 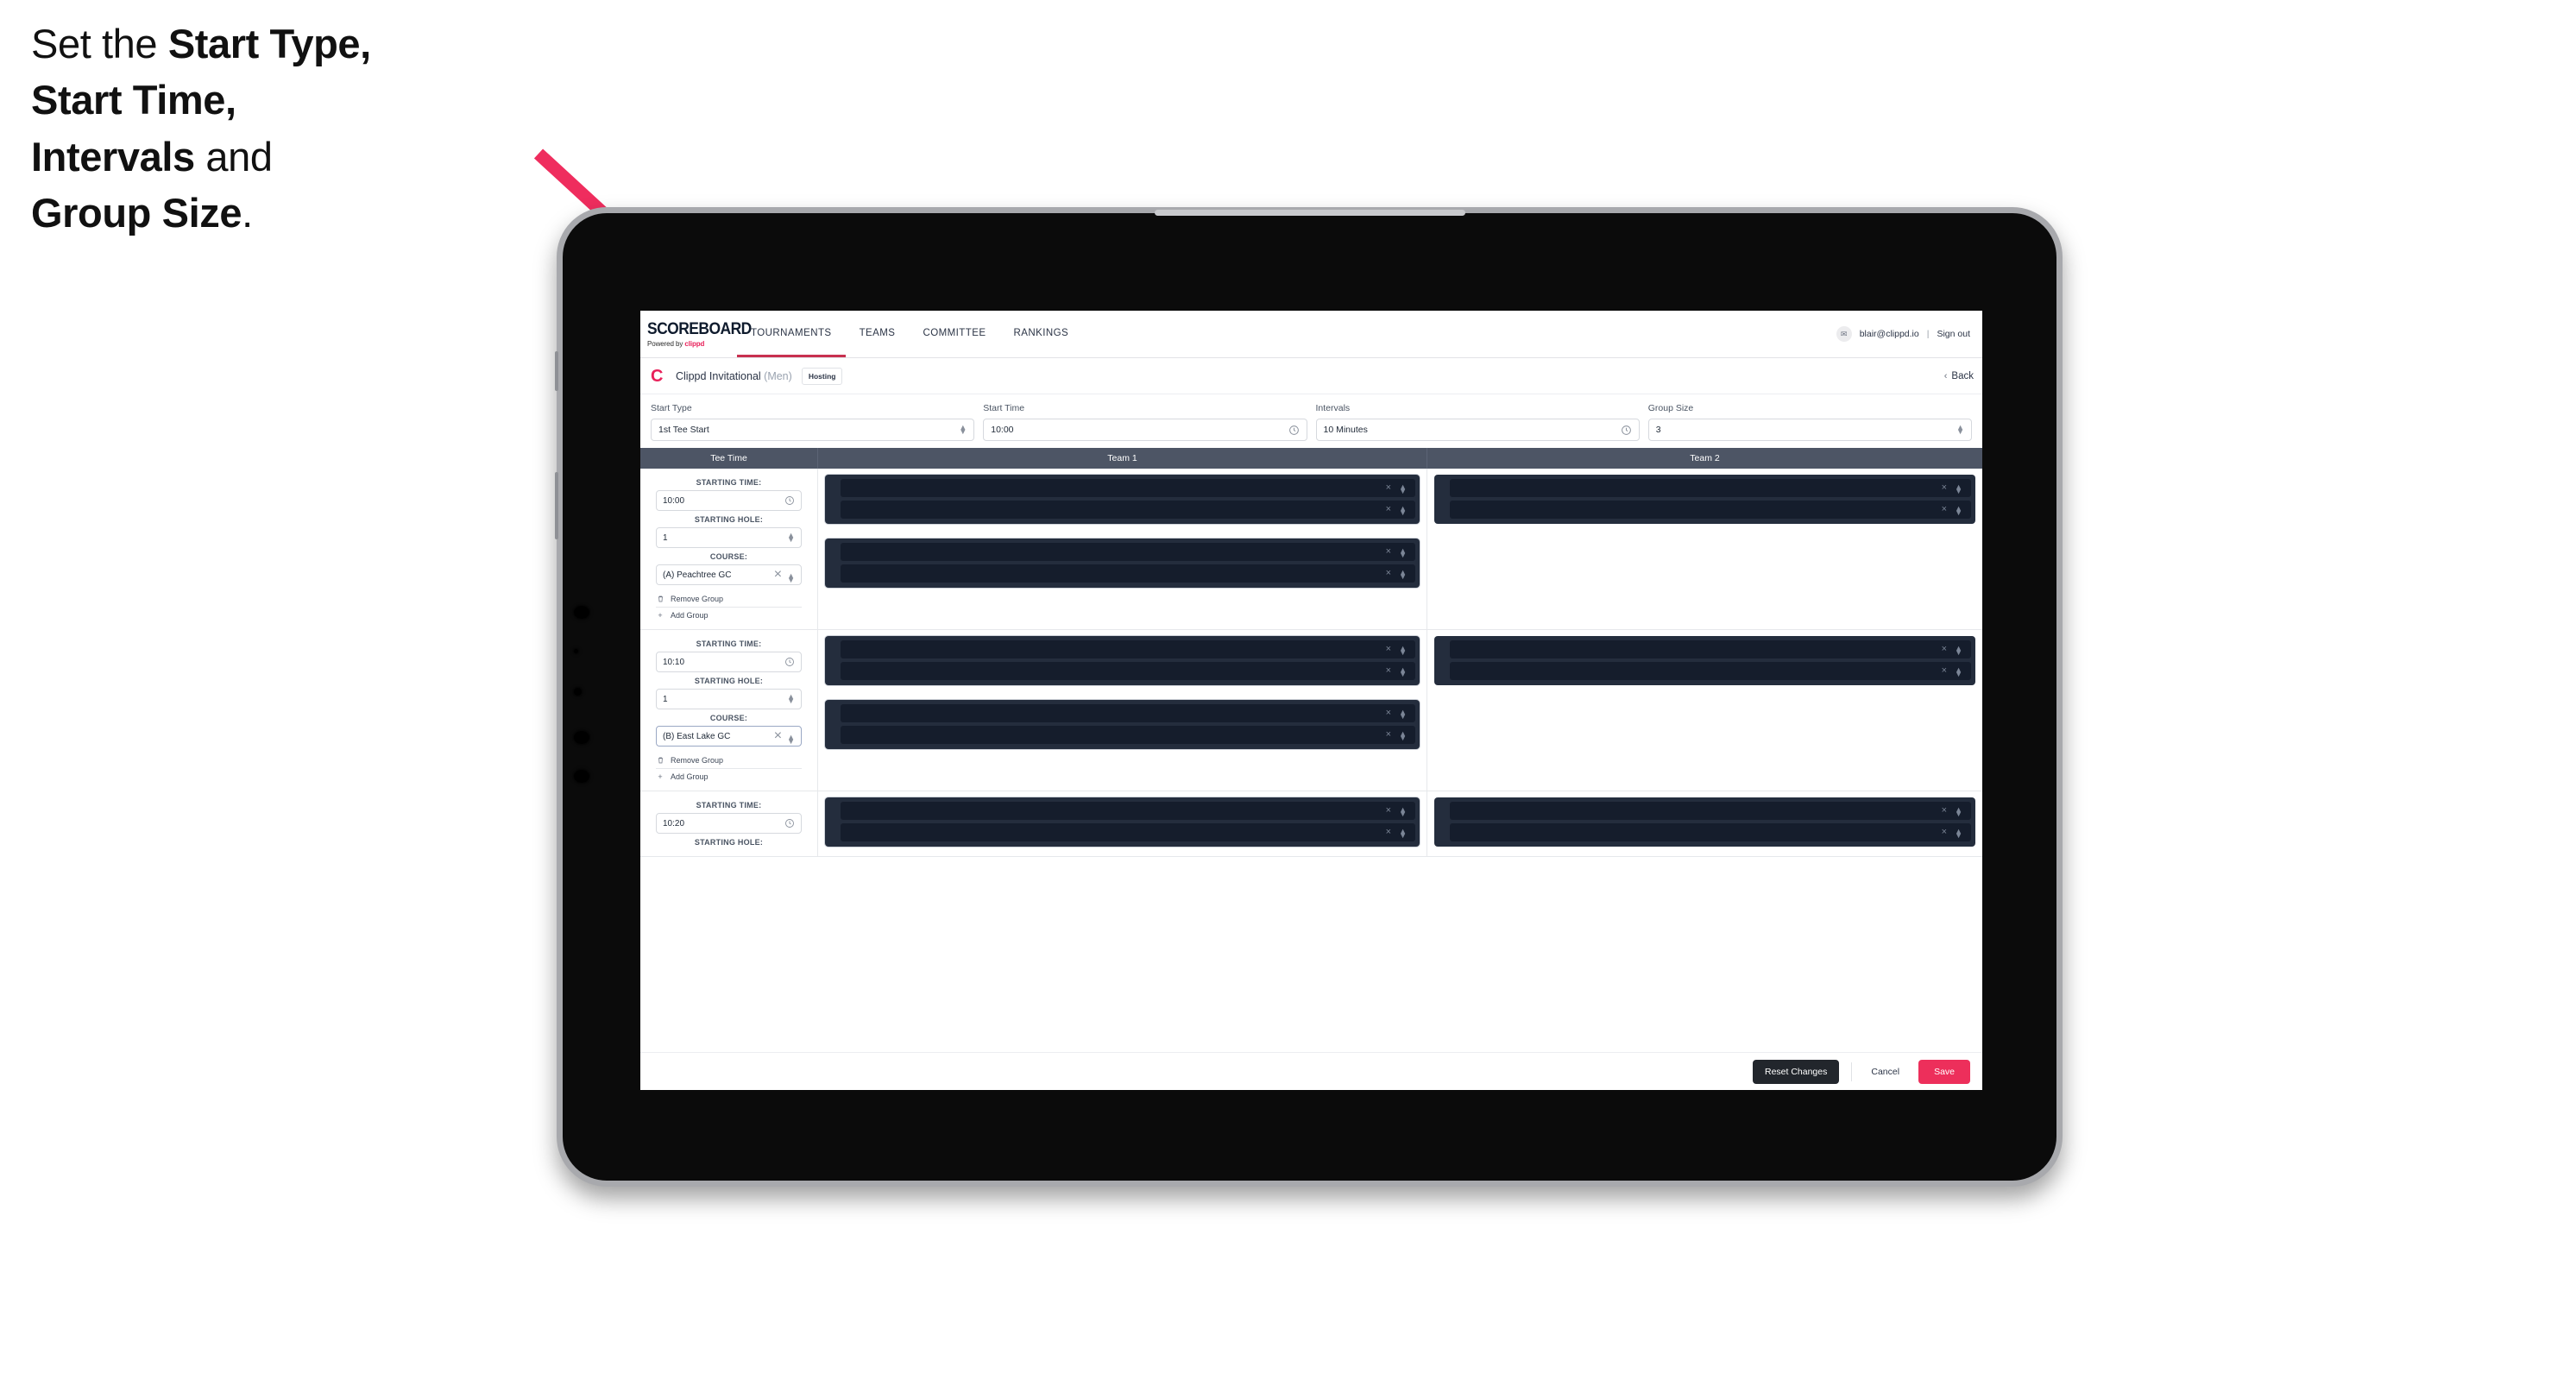 What do you see at coordinates (1944, 1072) in the screenshot?
I see `save-button: Save` at bounding box center [1944, 1072].